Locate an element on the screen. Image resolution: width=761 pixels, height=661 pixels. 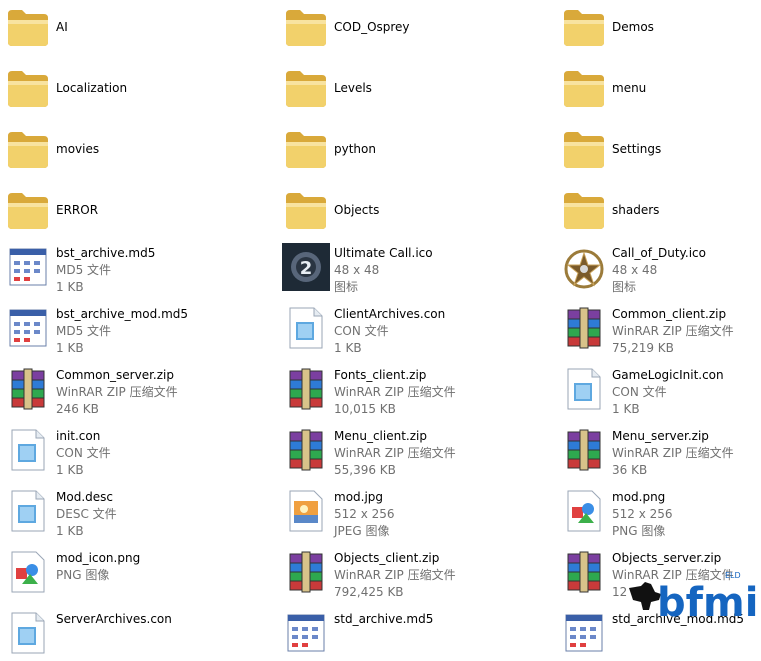
item-name: Levels is located at coordinates (353, 88).